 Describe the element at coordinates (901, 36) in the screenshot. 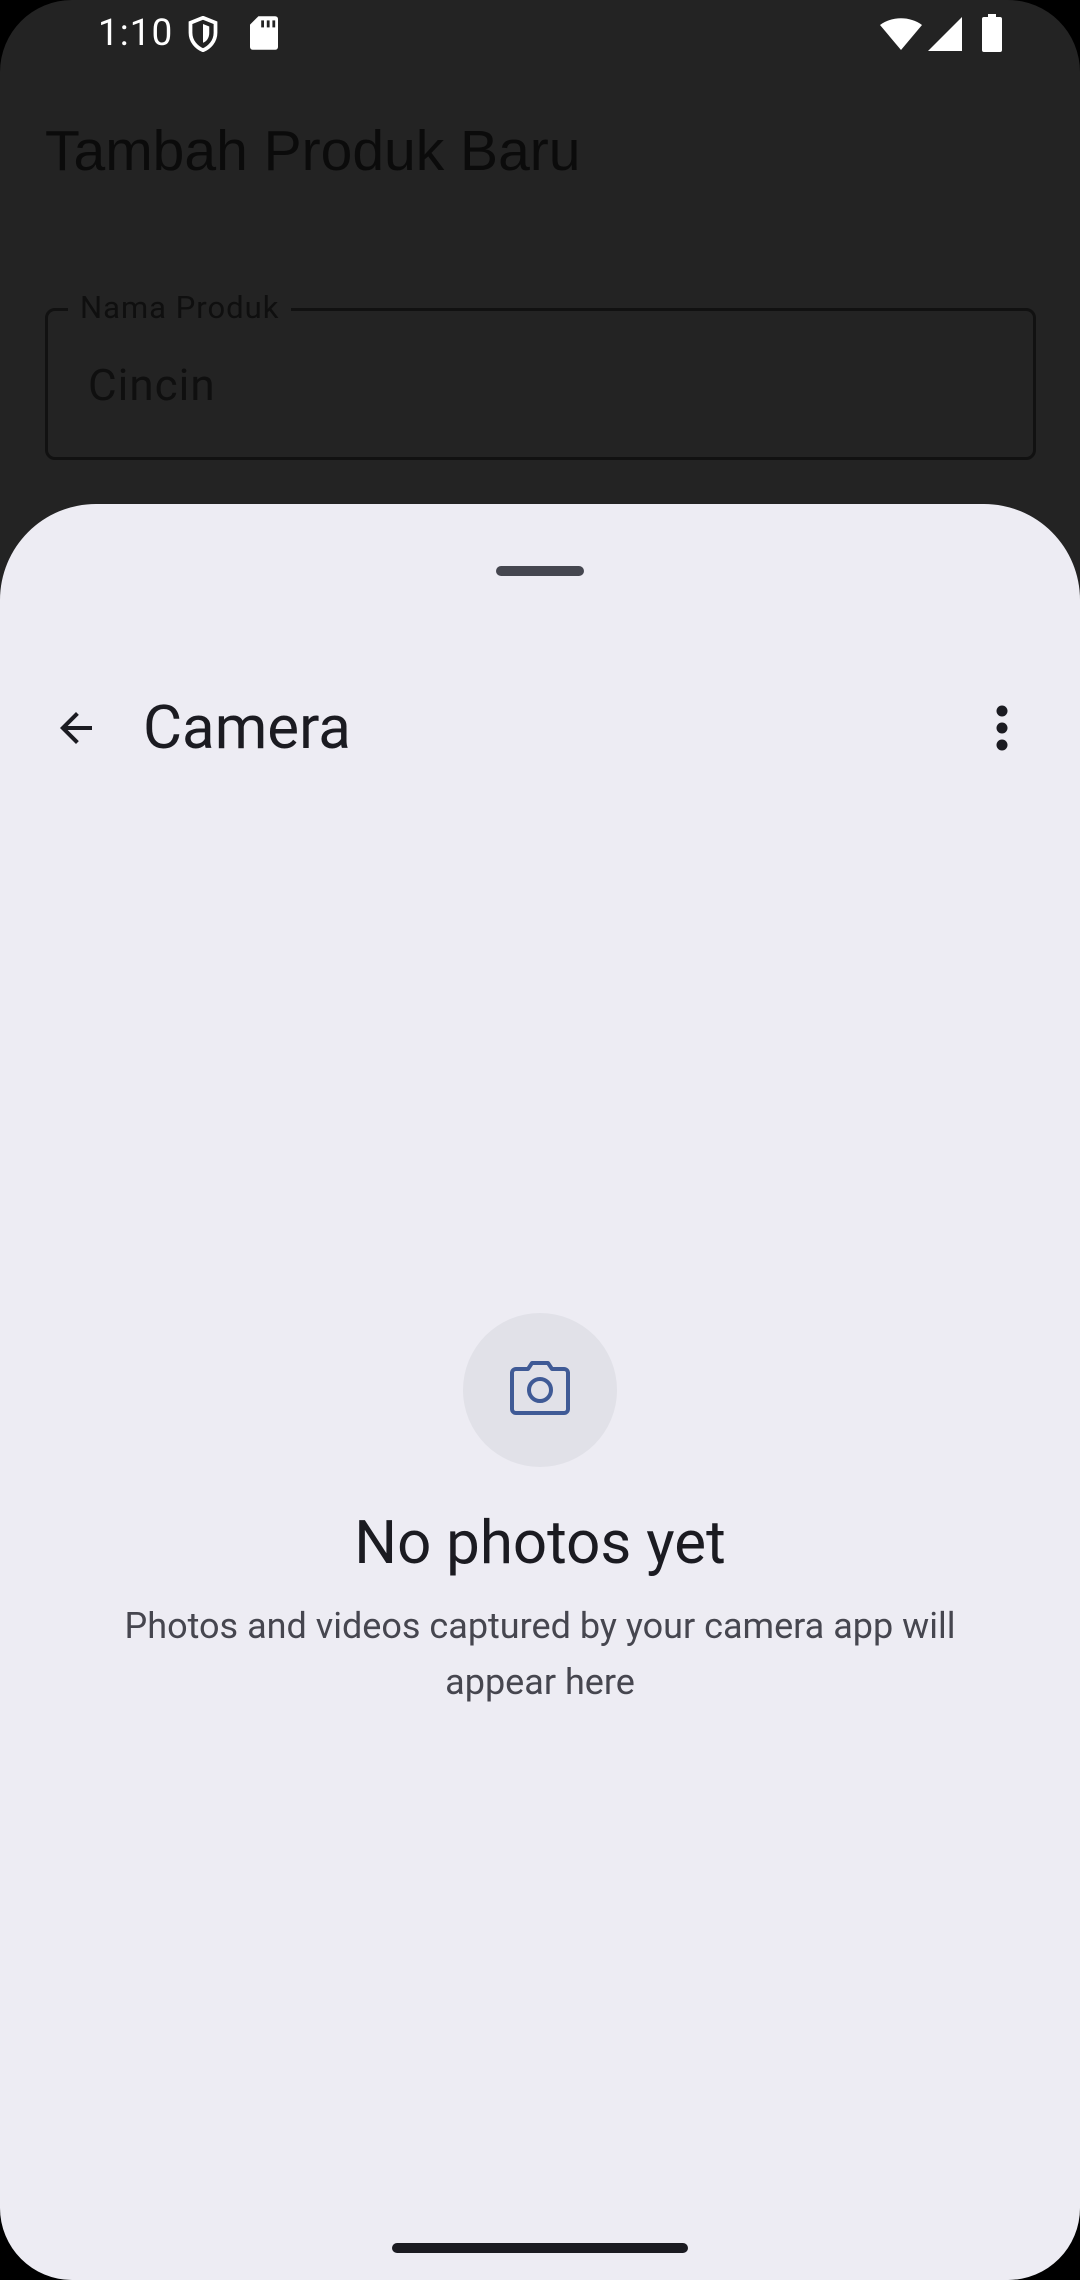

I see `wifi-icon` at that location.